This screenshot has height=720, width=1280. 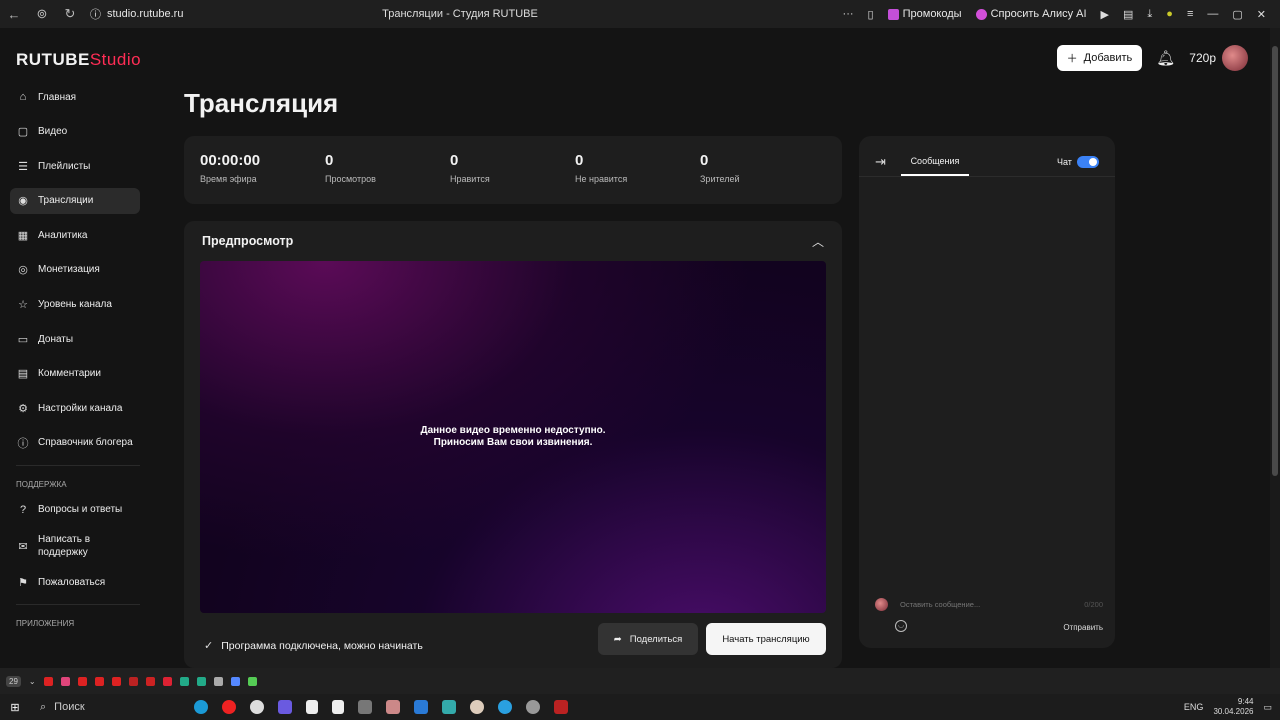 I want to click on alice-button: Спросить Алису AI, so click(x=1031, y=14).